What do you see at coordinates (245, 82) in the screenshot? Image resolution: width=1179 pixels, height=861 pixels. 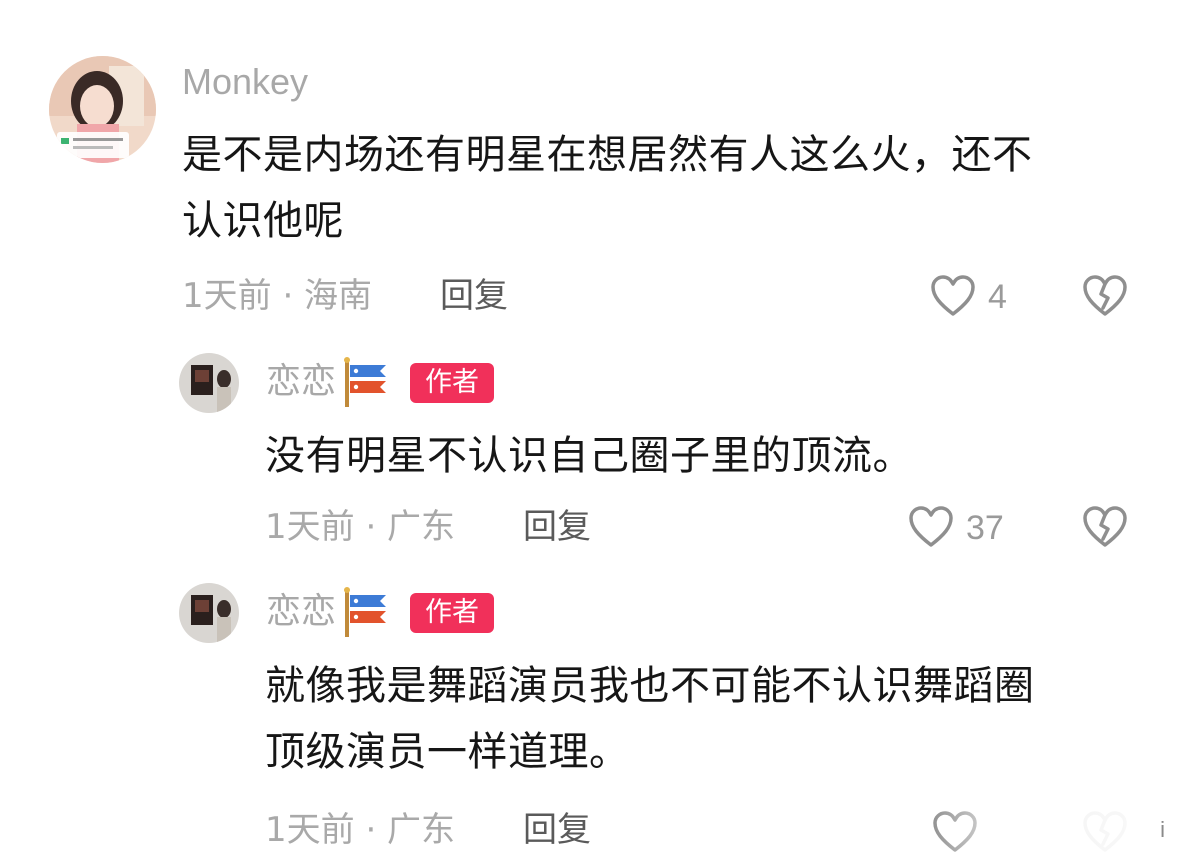 I see `username: Monkey` at bounding box center [245, 82].